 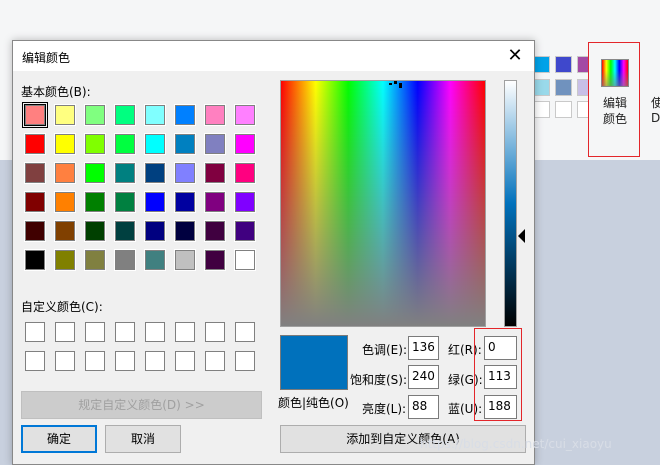 What do you see at coordinates (615, 73) in the screenshot?
I see `edit-colors-icon` at bounding box center [615, 73].